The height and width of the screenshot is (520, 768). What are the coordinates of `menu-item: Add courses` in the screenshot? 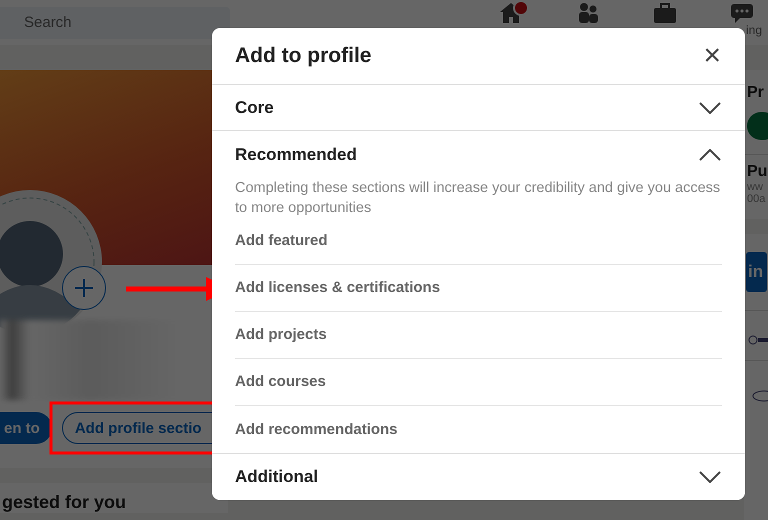 It's located at (478, 382).